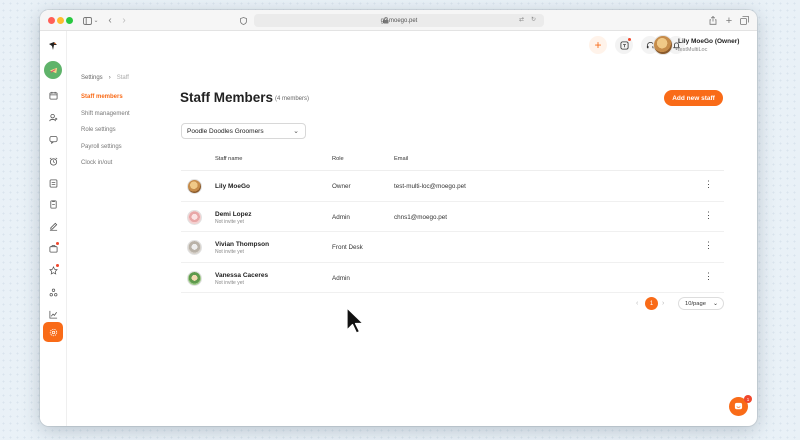 This screenshot has width=800, height=440. I want to click on app-header: + Lily MoeGo (Owner) testMultiLoc ⌄, so click(412, 46).